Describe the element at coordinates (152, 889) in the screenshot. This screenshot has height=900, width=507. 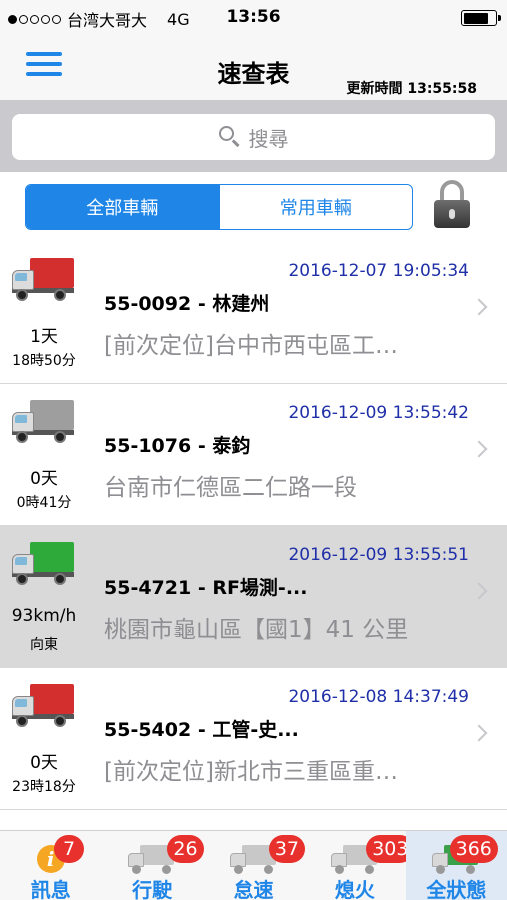
I see `tab-label: 行駛` at that location.